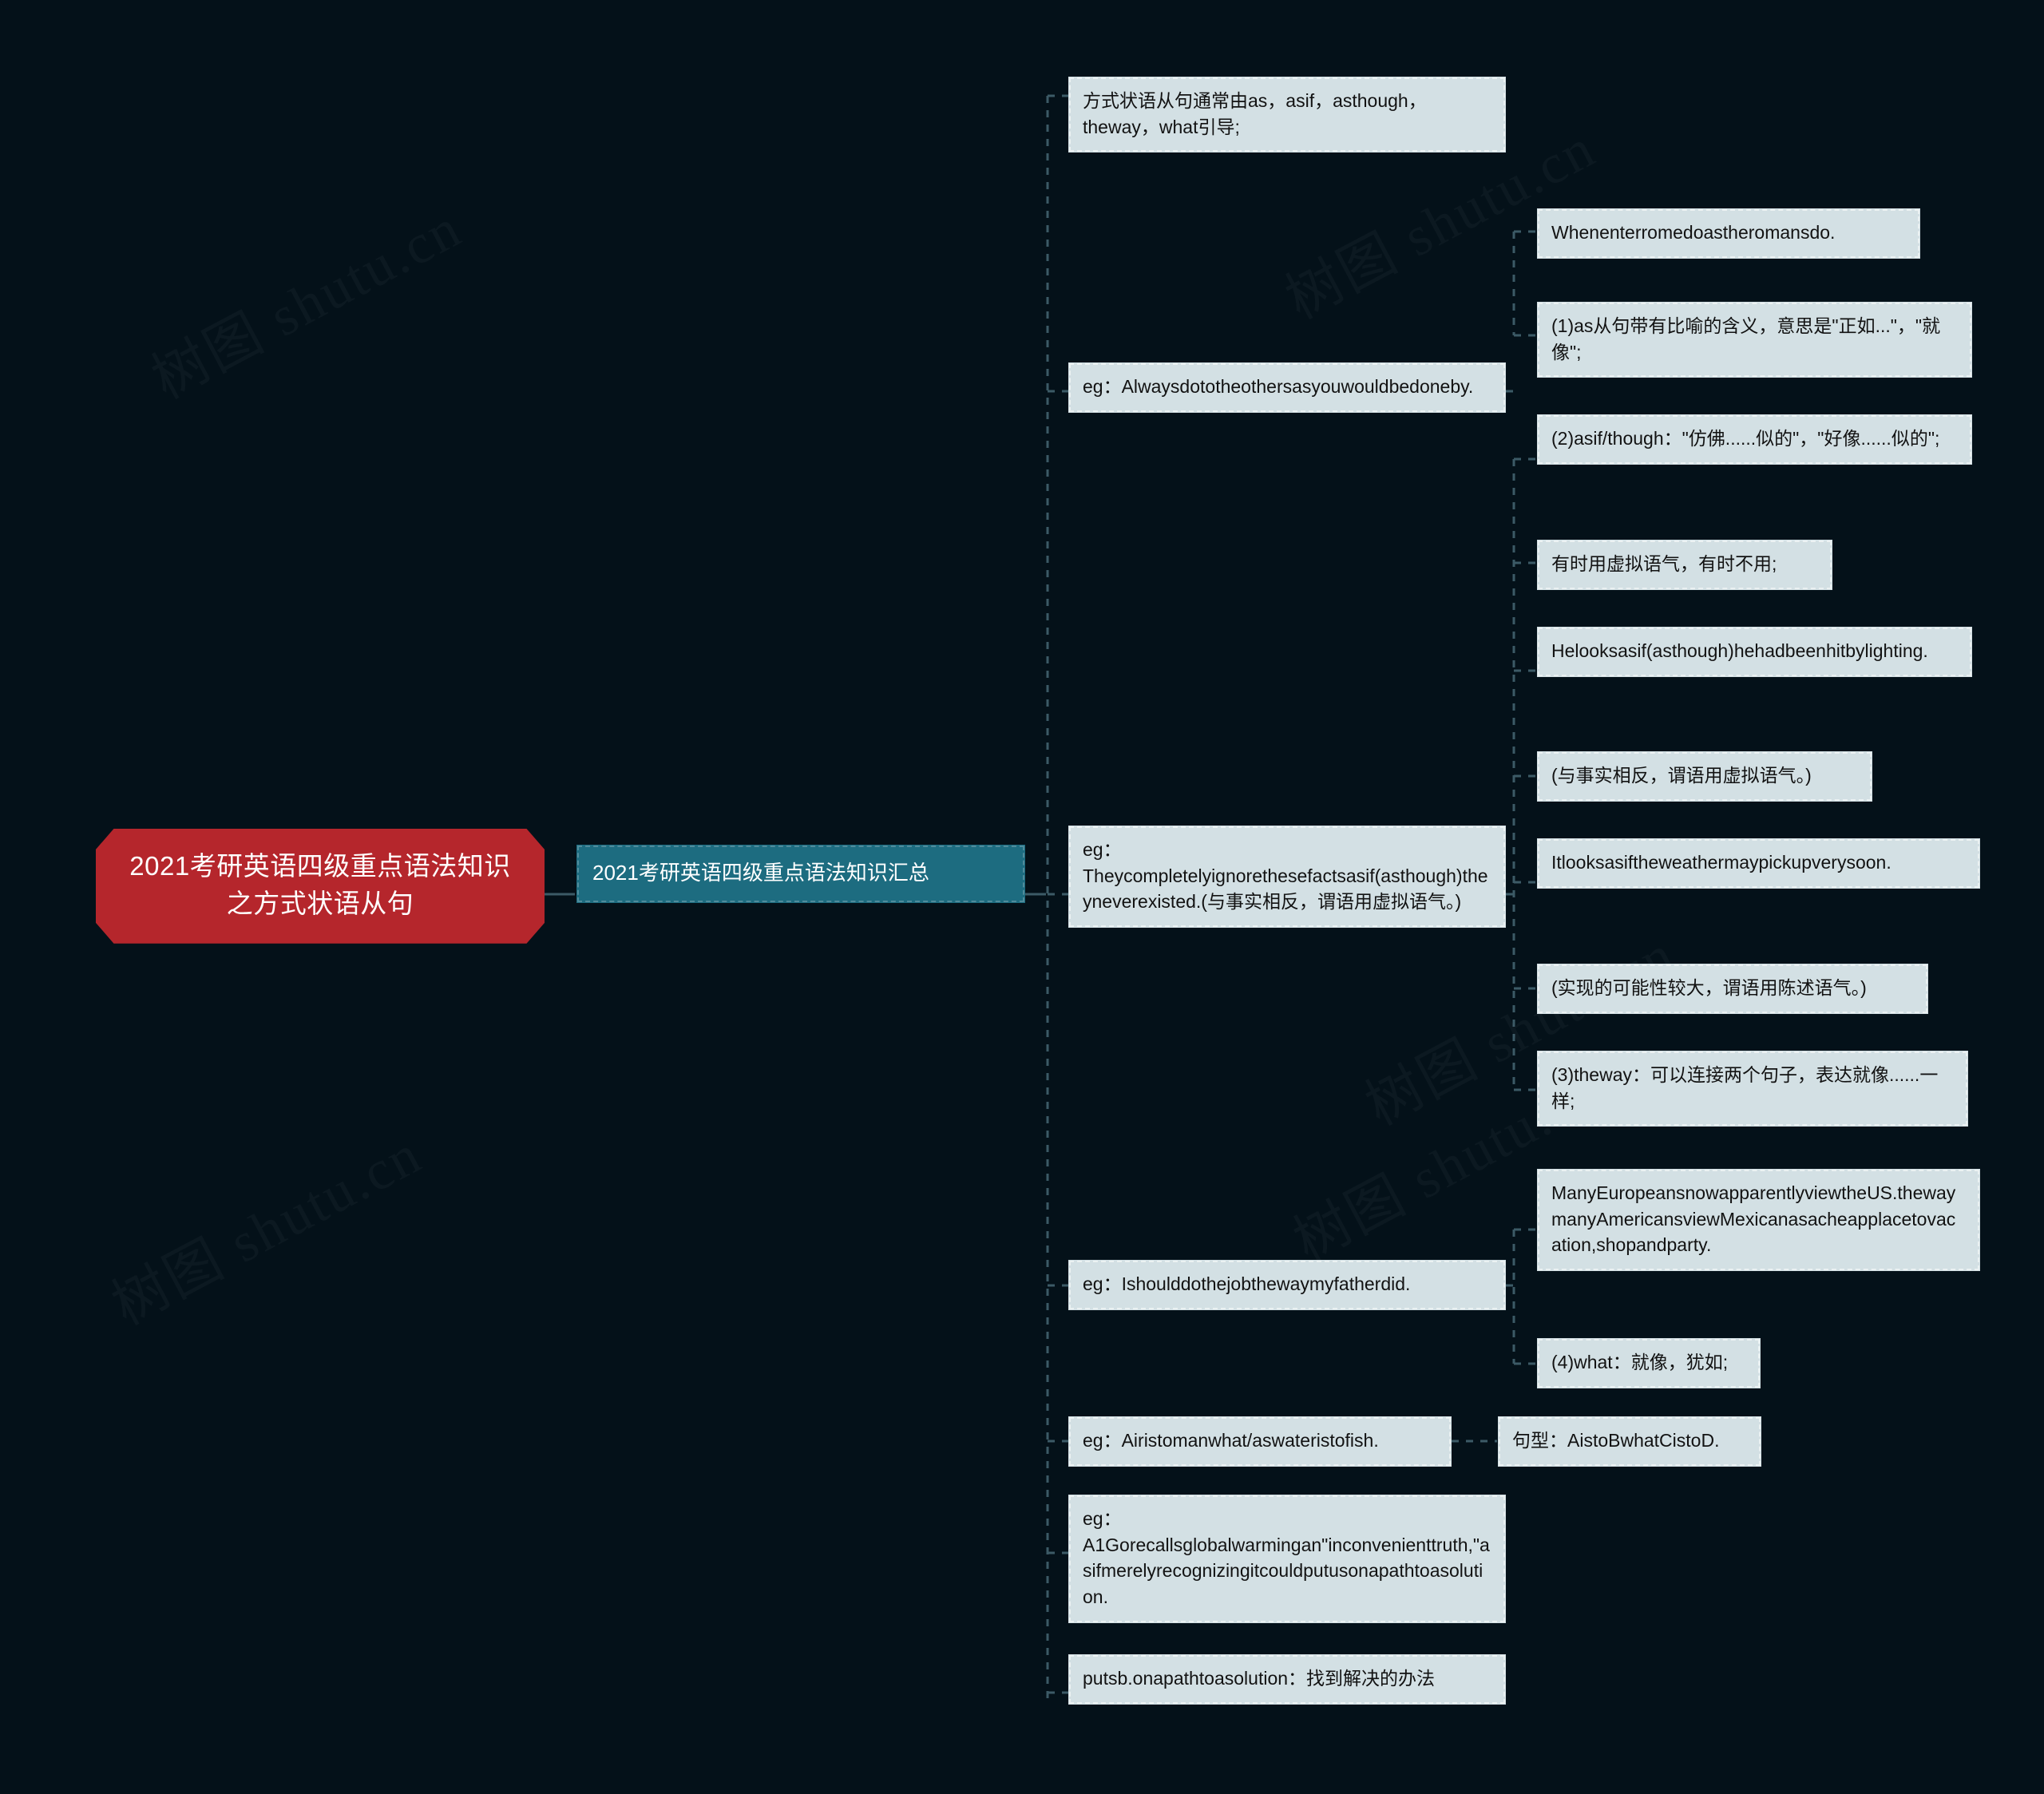 The height and width of the screenshot is (1794, 2044). Describe the element at coordinates (1758, 863) in the screenshot. I see `mindmap-leaf-node: Itlooksasiftheweathermaypickupverysoon.` at that location.